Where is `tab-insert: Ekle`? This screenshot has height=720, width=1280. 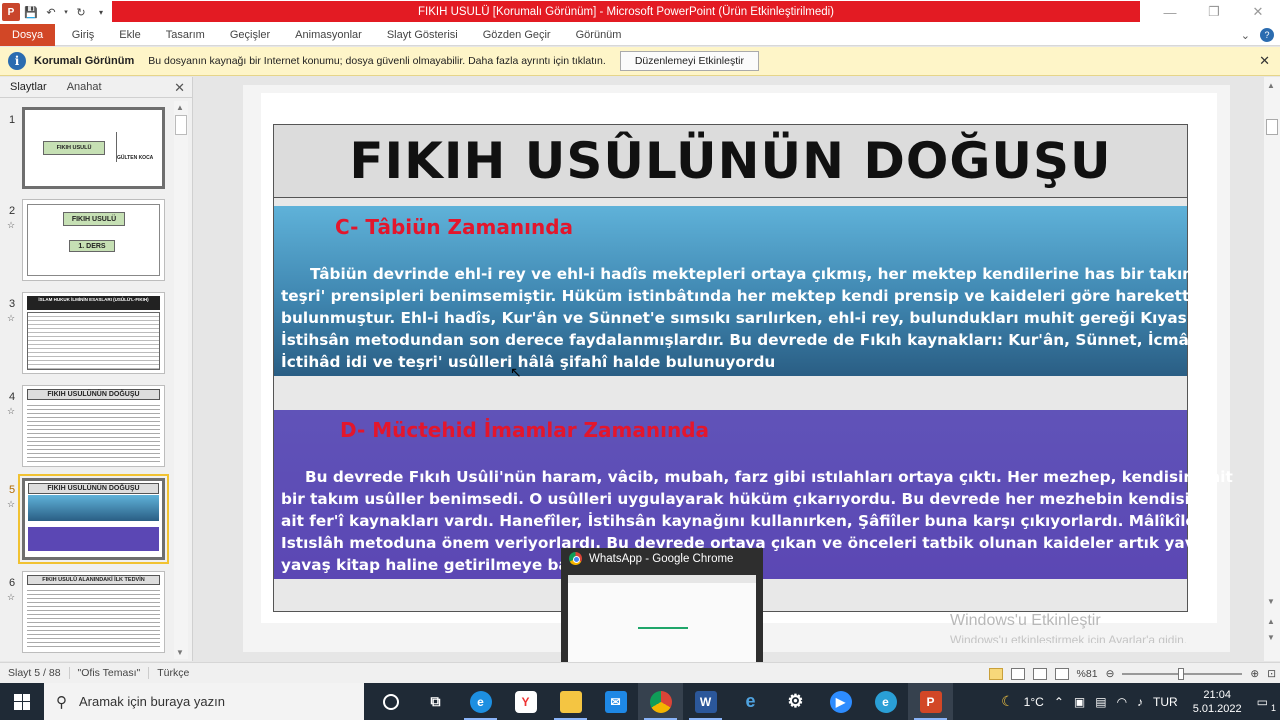
tab-insert: Ekle is located at coordinates (130, 35).